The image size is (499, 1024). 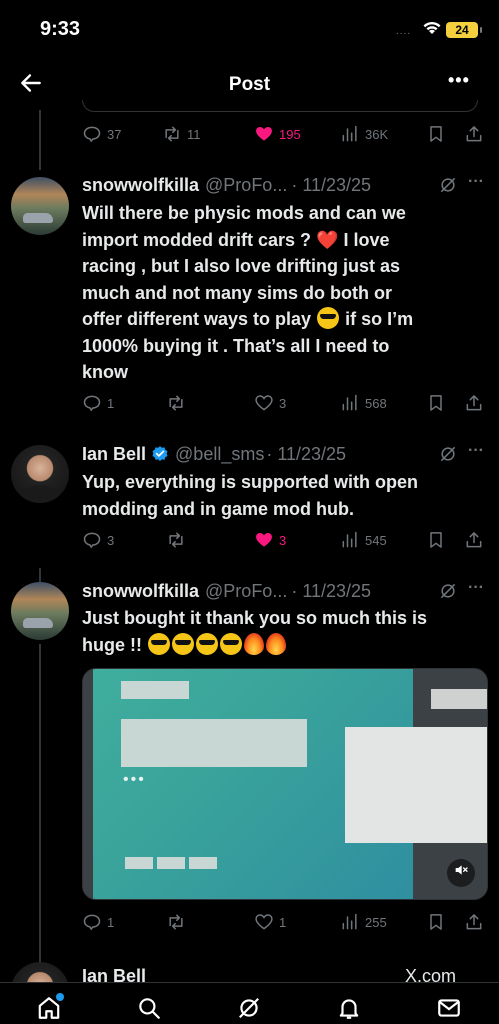 I want to click on post-line: Will there be physic mods and can we, so click(x=244, y=213).